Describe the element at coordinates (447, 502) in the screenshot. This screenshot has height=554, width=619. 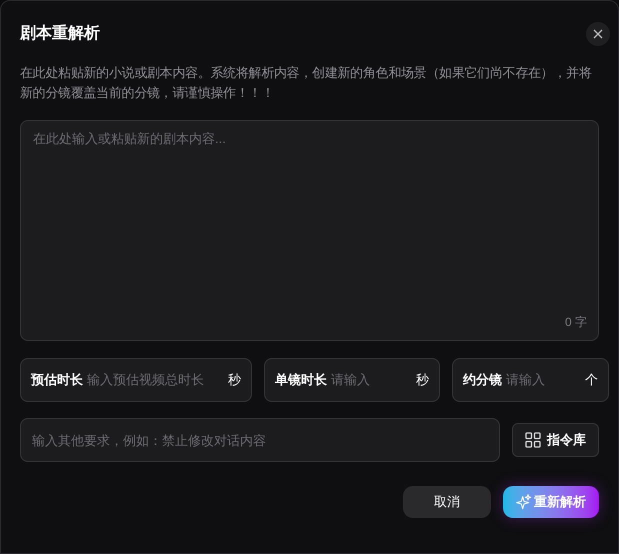
I see `cancel-button: 取消` at that location.